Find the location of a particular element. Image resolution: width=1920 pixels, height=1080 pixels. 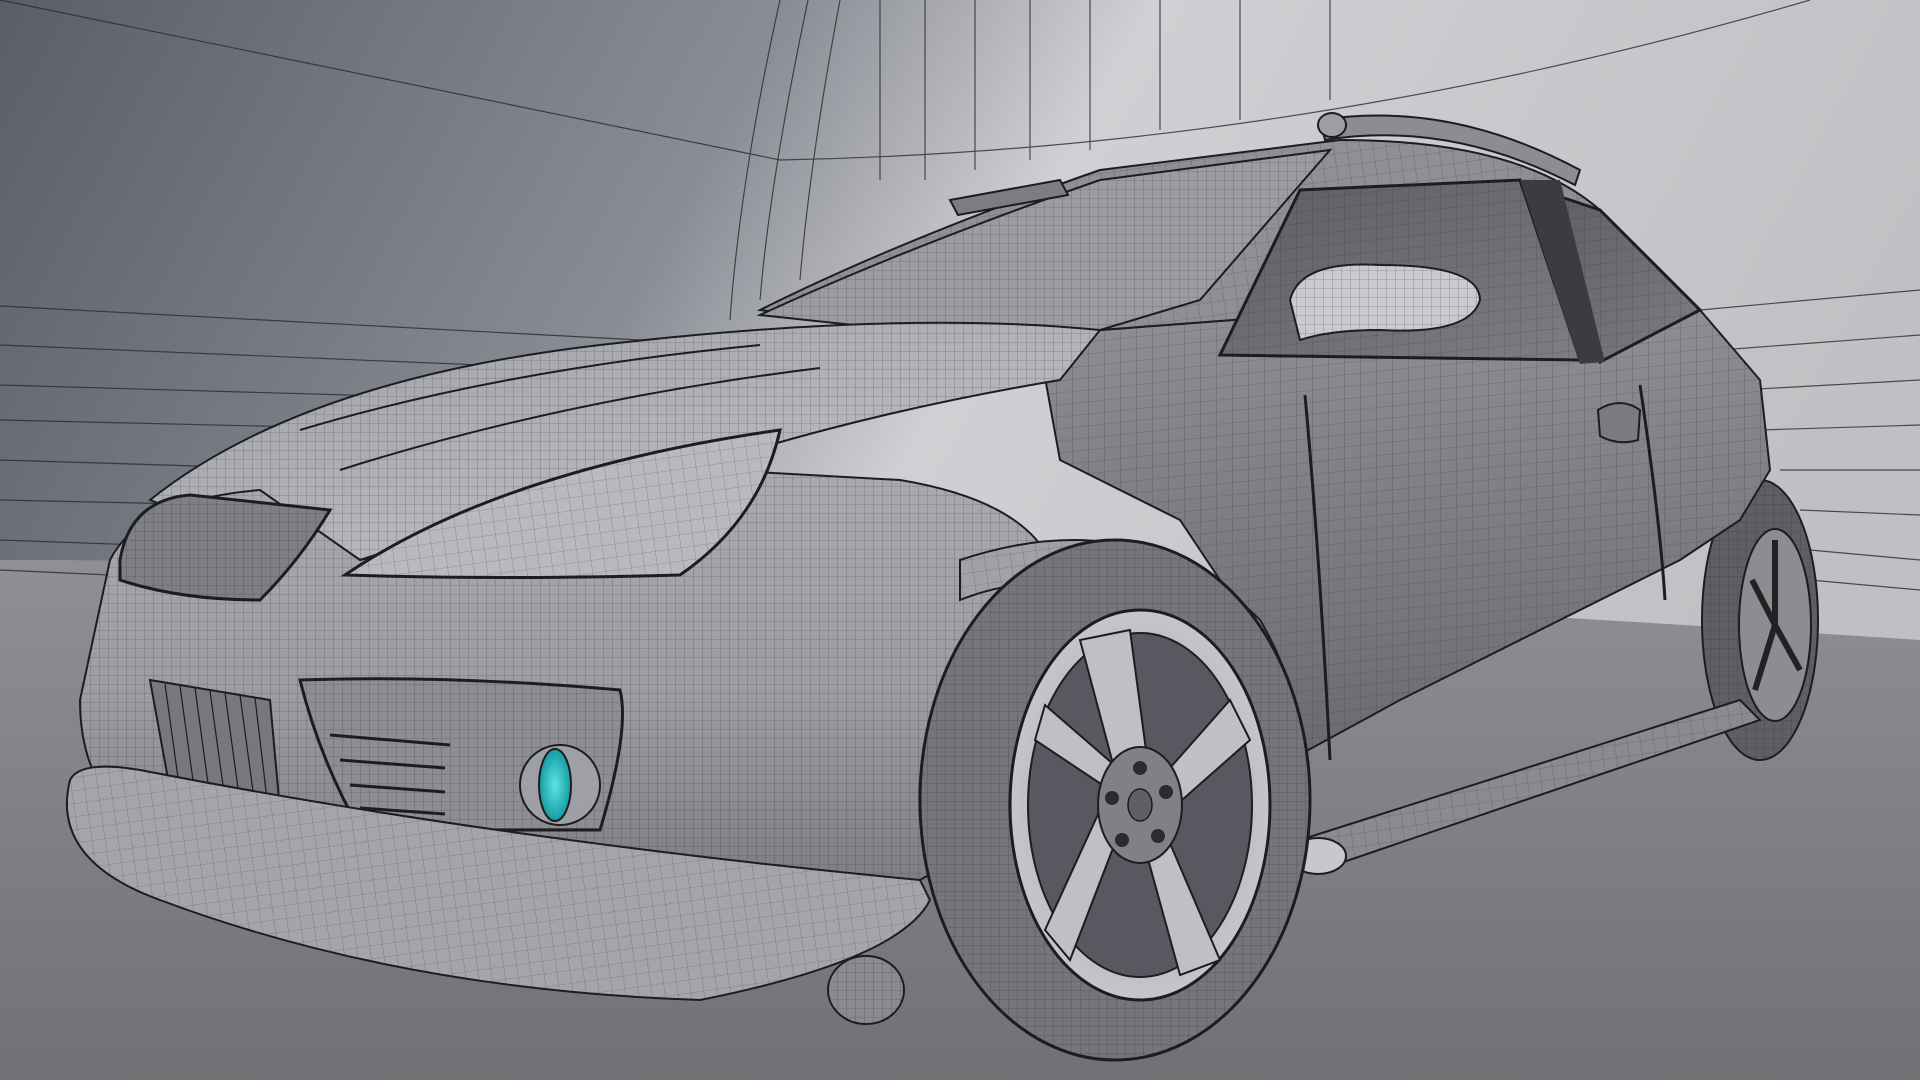

door-handle is located at coordinates (1619, 423).